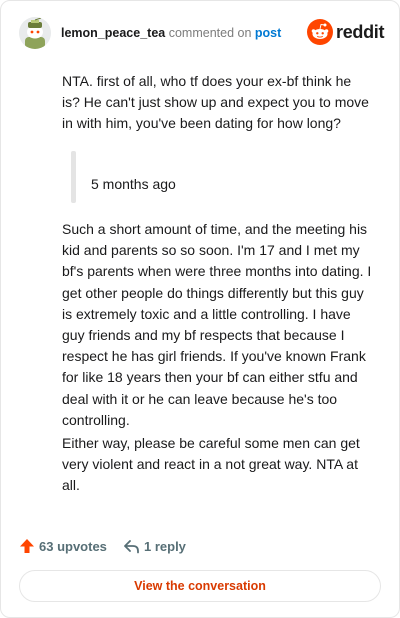 The image size is (400, 618). I want to click on reddit-logo: reddit, so click(346, 32).